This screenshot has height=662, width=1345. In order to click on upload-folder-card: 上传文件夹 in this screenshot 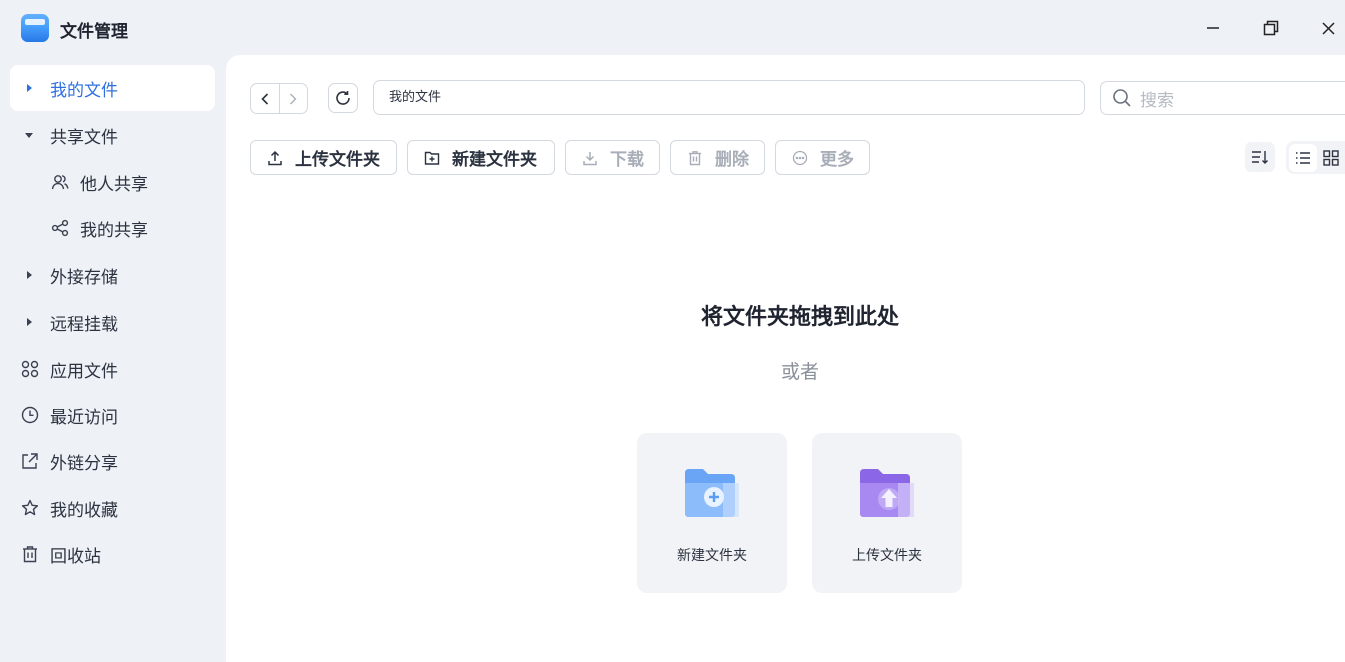, I will do `click(887, 513)`.